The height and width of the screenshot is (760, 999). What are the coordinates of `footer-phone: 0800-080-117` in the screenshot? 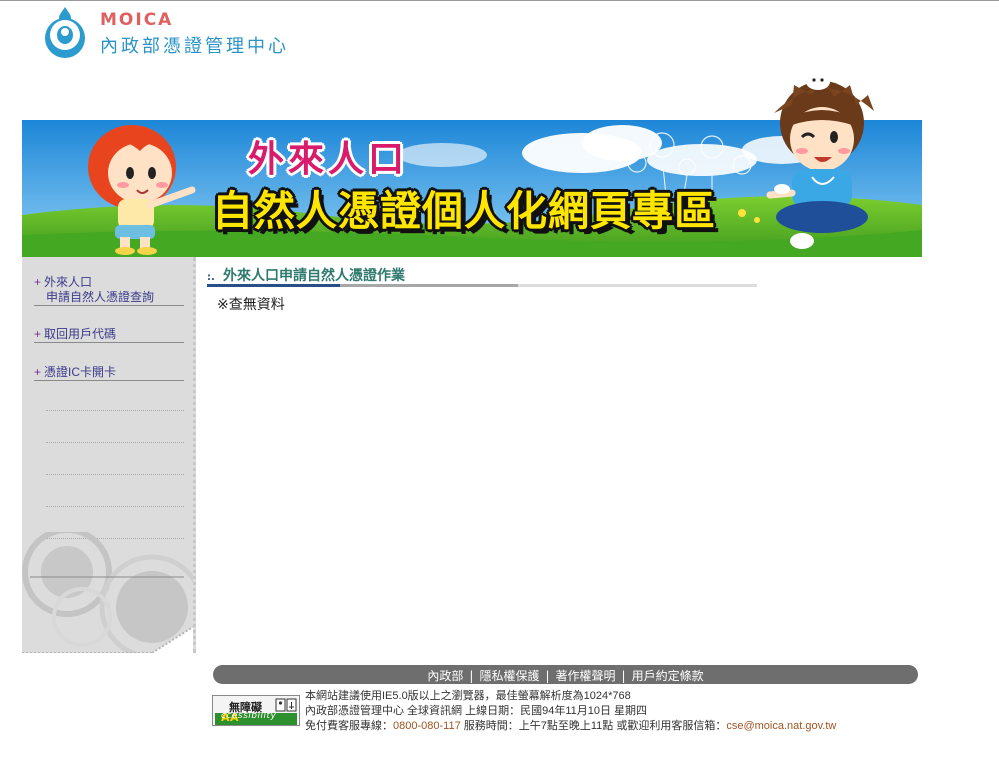 It's located at (427, 726).